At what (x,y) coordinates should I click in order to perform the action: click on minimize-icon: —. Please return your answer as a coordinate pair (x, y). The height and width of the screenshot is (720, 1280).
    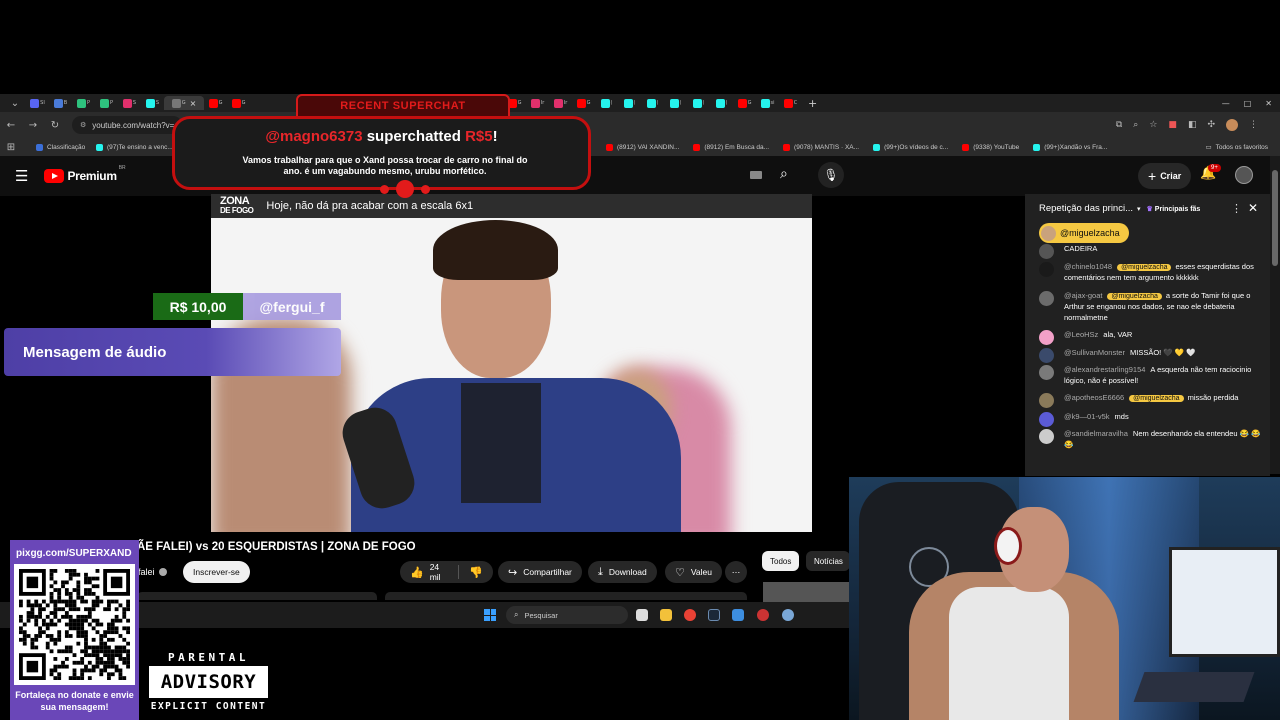
    Looking at the image, I should click on (1226, 103).